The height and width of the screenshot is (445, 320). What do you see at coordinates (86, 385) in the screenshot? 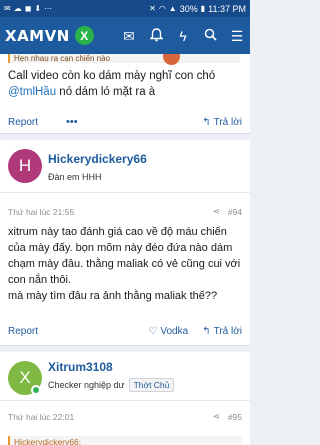
I see `user-title: Checker nghiệp dư` at bounding box center [86, 385].